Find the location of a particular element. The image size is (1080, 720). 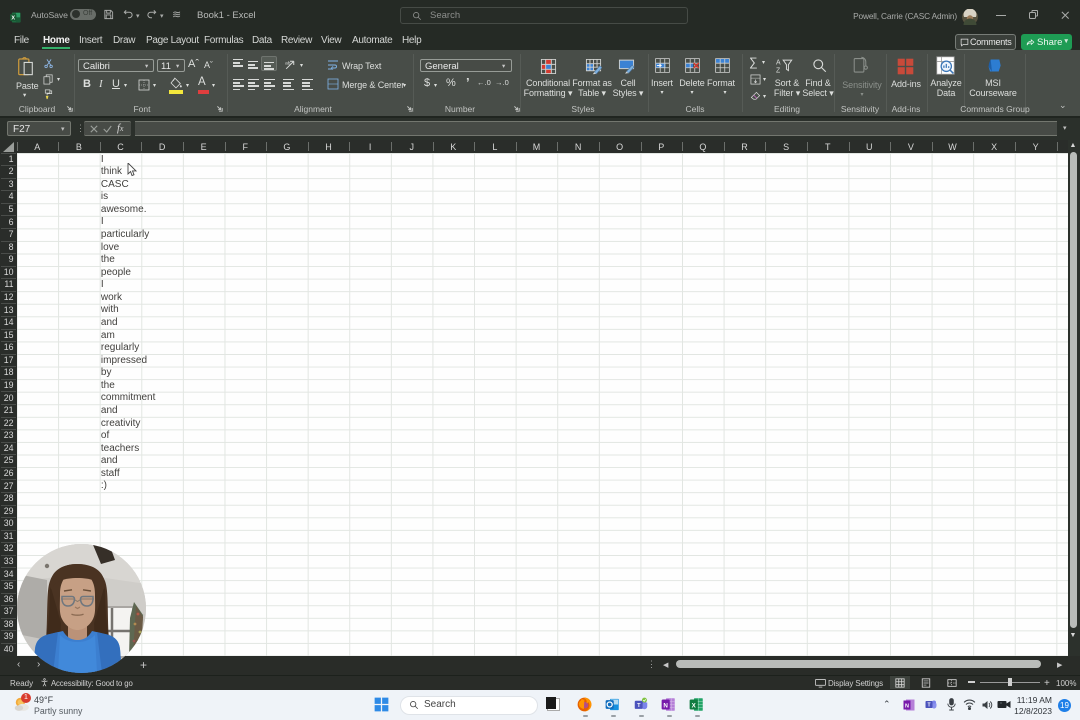

svg-text: X is located at coordinates (13, 18).